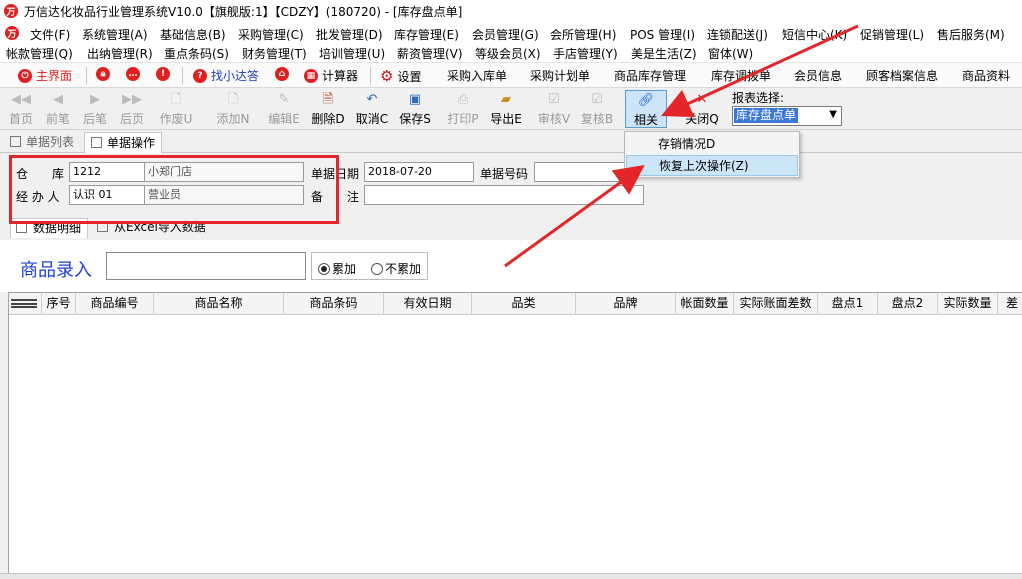 This screenshot has height=579, width=1022. Describe the element at coordinates (132, 109) in the screenshot. I see `last-page-button: ▶▶ 后页` at that location.